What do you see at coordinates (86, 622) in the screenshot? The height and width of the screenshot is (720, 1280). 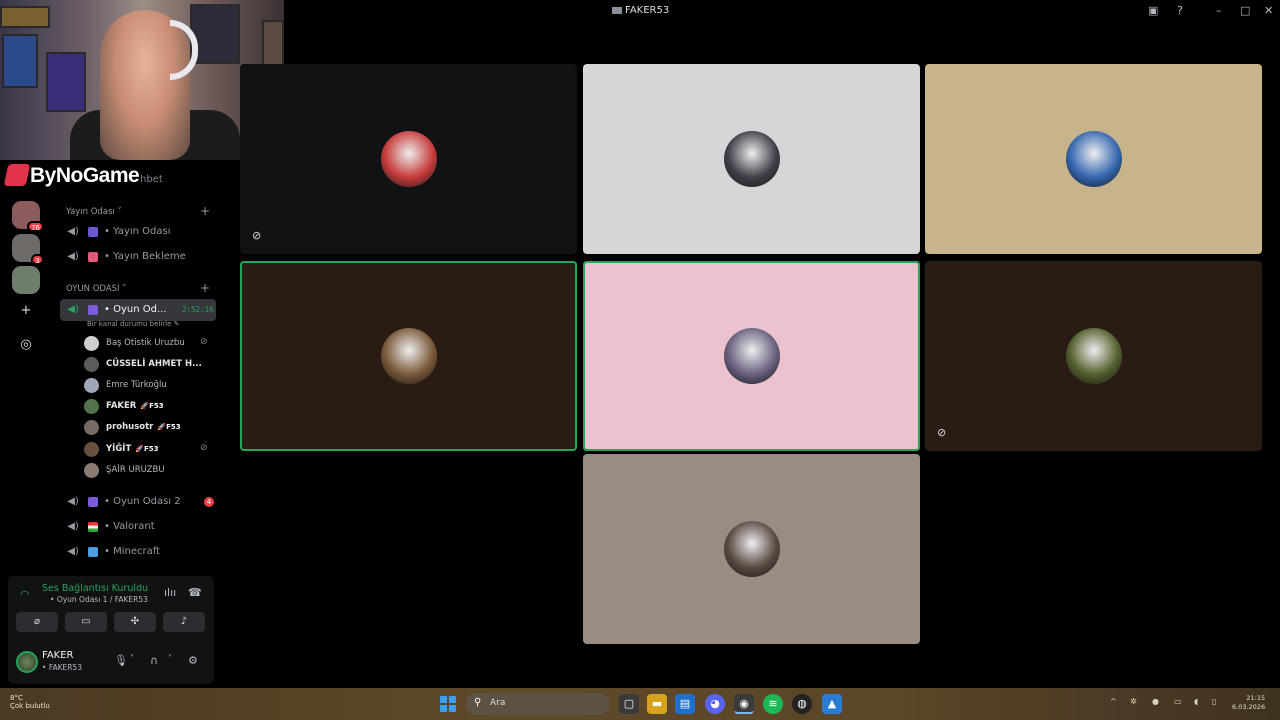 I see `screen-share-button: ▭` at bounding box center [86, 622].